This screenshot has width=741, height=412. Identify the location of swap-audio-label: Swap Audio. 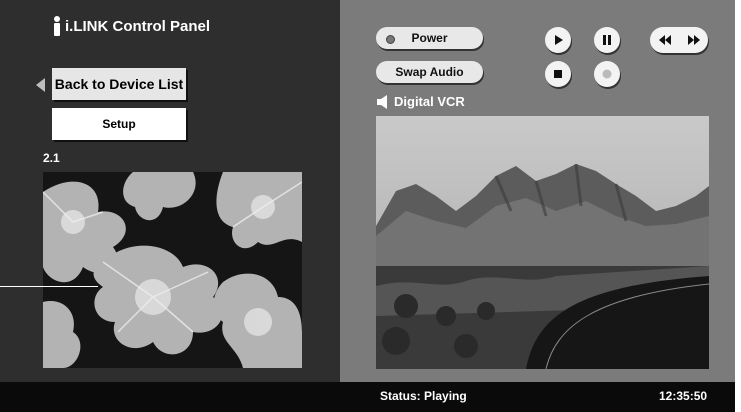
(429, 72).